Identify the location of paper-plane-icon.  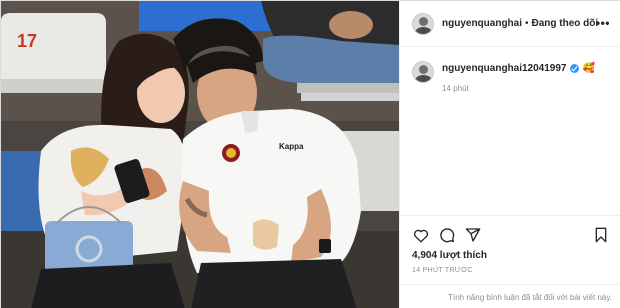
(473, 235).